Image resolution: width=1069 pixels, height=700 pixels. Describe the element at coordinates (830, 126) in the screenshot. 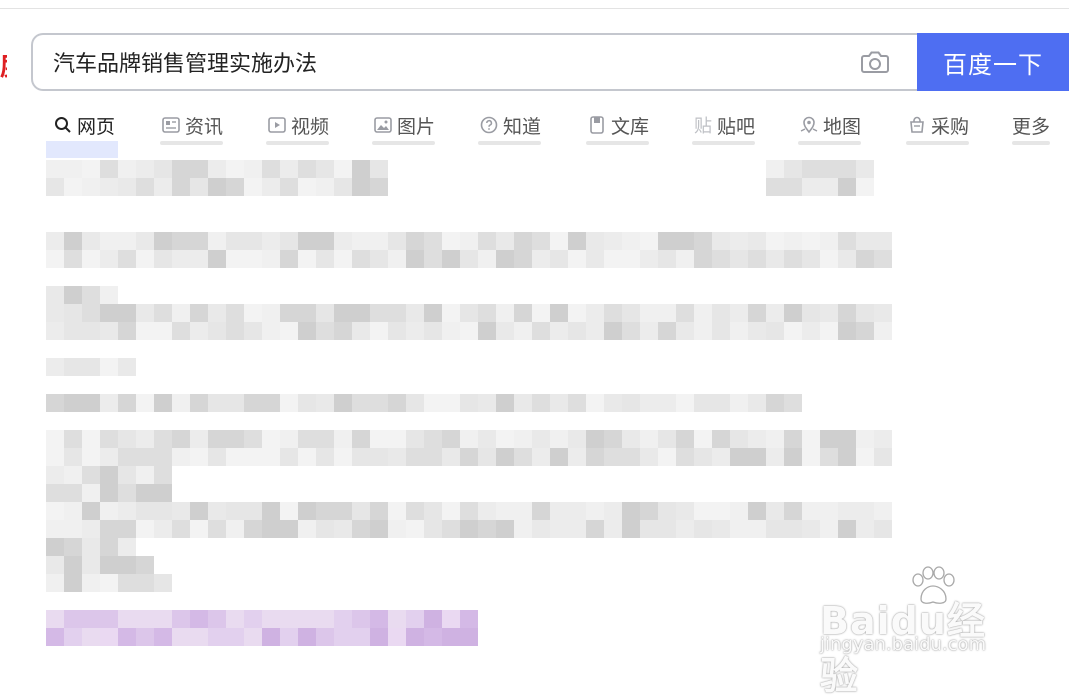

I see `tab-map: 地图` at that location.